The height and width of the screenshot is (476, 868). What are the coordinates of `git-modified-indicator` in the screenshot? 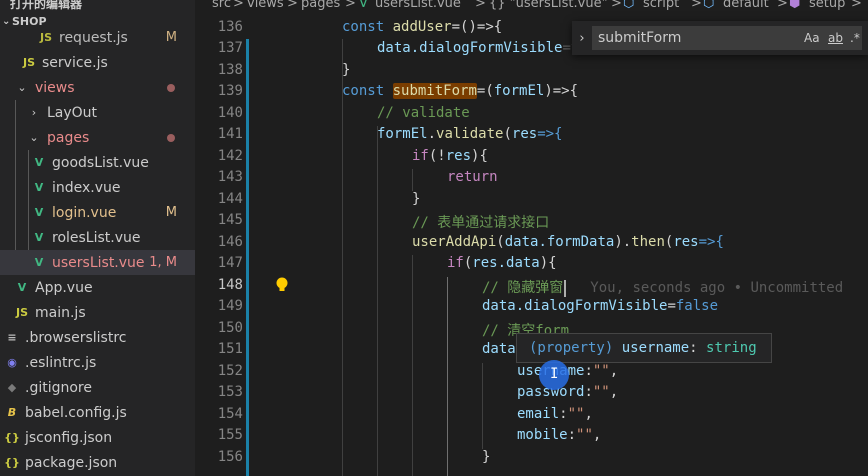 It's located at (247, 257).